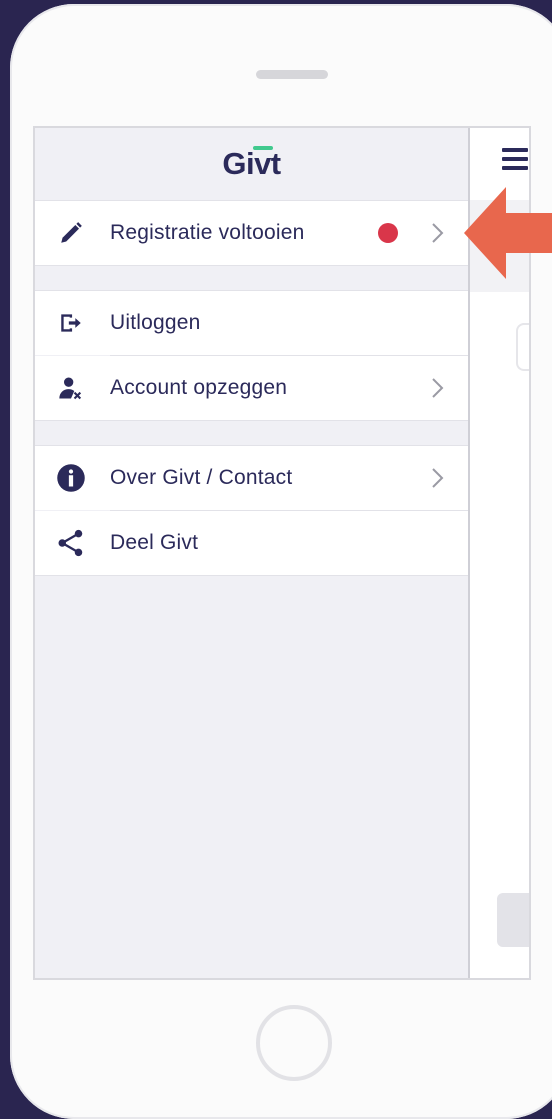 The width and height of the screenshot is (552, 1119). Describe the element at coordinates (71, 388) in the screenshot. I see `user-remove-icon` at that location.